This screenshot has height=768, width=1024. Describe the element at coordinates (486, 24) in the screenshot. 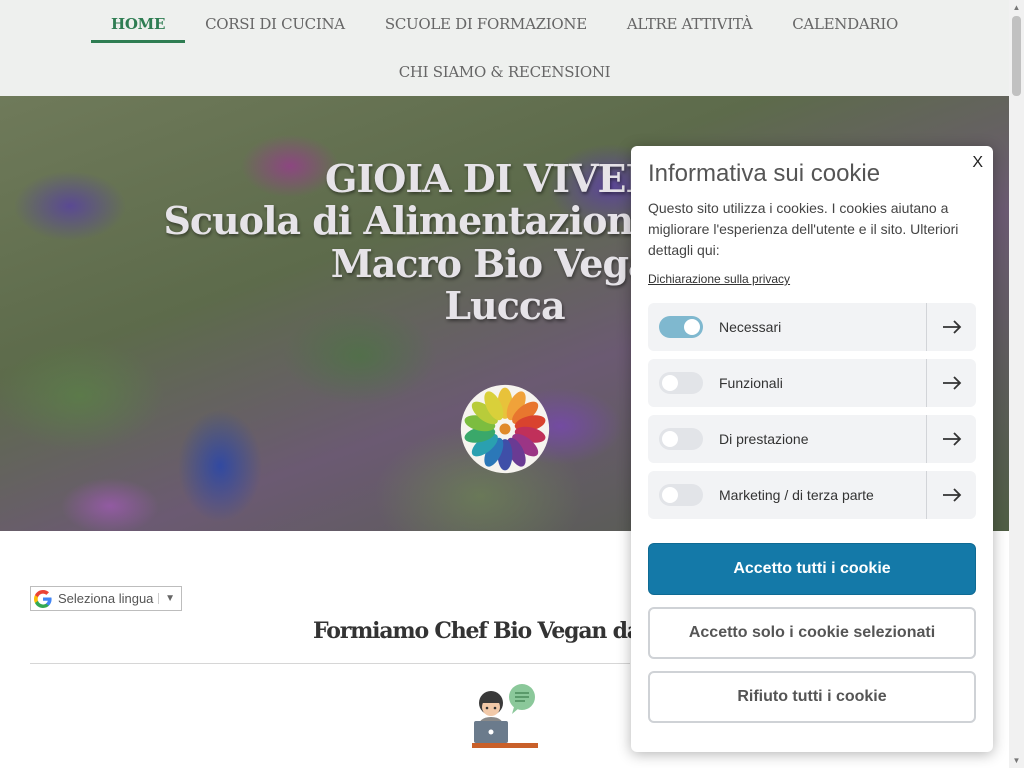

I see `nav-item-scuole-di-formazione: SCUOLE DI FORMAZIONE` at that location.